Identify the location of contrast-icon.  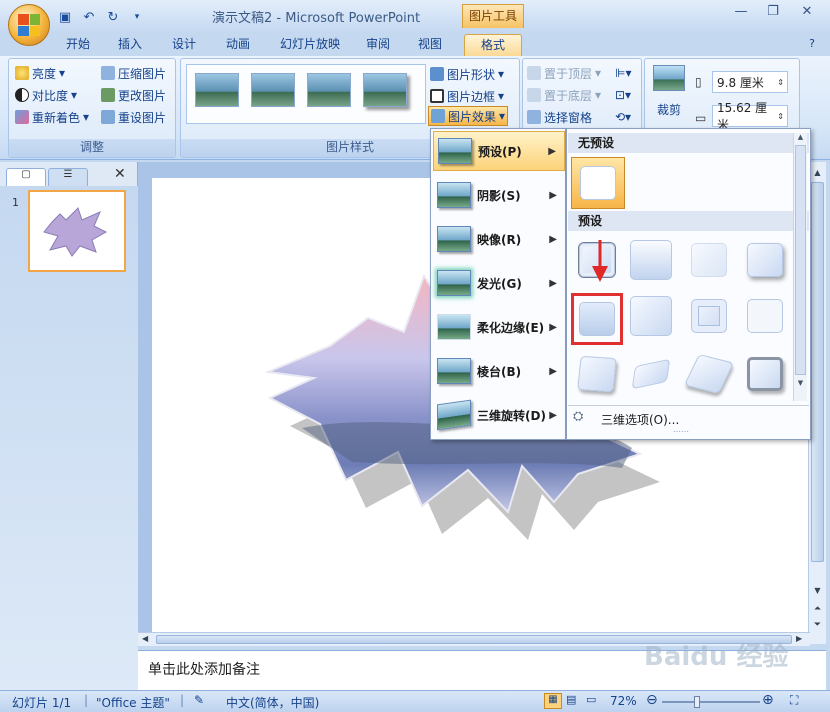
(22, 95).